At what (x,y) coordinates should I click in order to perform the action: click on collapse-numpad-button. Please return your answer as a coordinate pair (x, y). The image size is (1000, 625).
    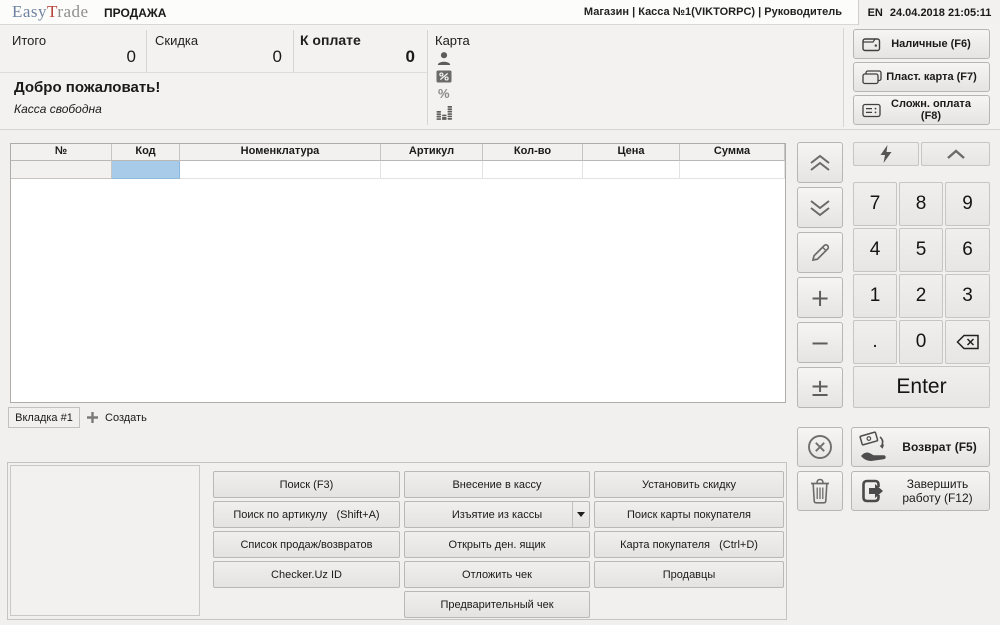
    Looking at the image, I should click on (955, 154).